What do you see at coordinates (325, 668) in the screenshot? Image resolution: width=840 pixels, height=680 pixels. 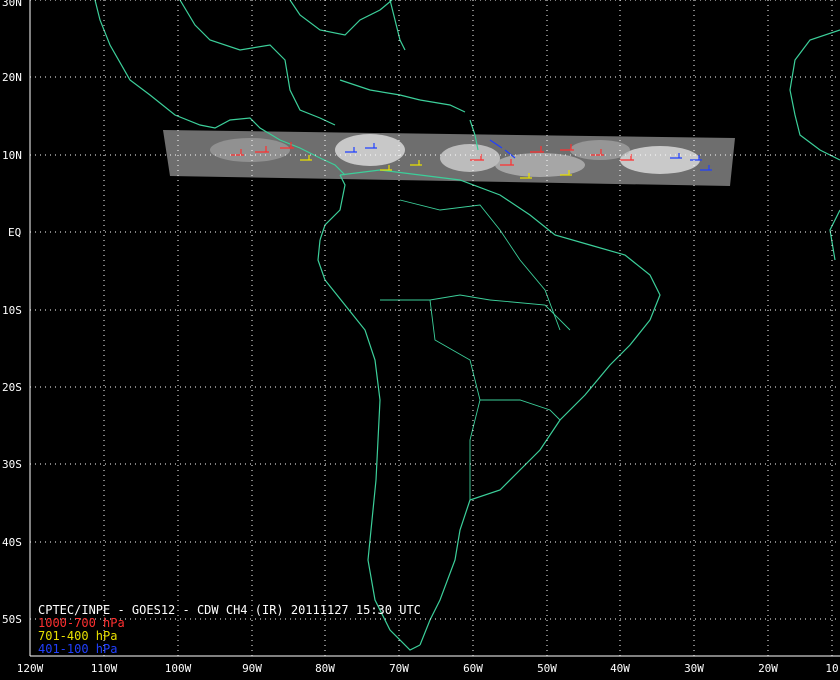 I see `lon-label-80w: 80W` at bounding box center [325, 668].